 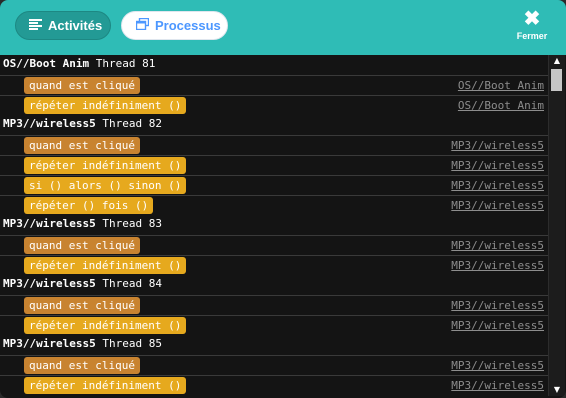 What do you see at coordinates (35, 25) in the screenshot?
I see `list-icon` at bounding box center [35, 25].